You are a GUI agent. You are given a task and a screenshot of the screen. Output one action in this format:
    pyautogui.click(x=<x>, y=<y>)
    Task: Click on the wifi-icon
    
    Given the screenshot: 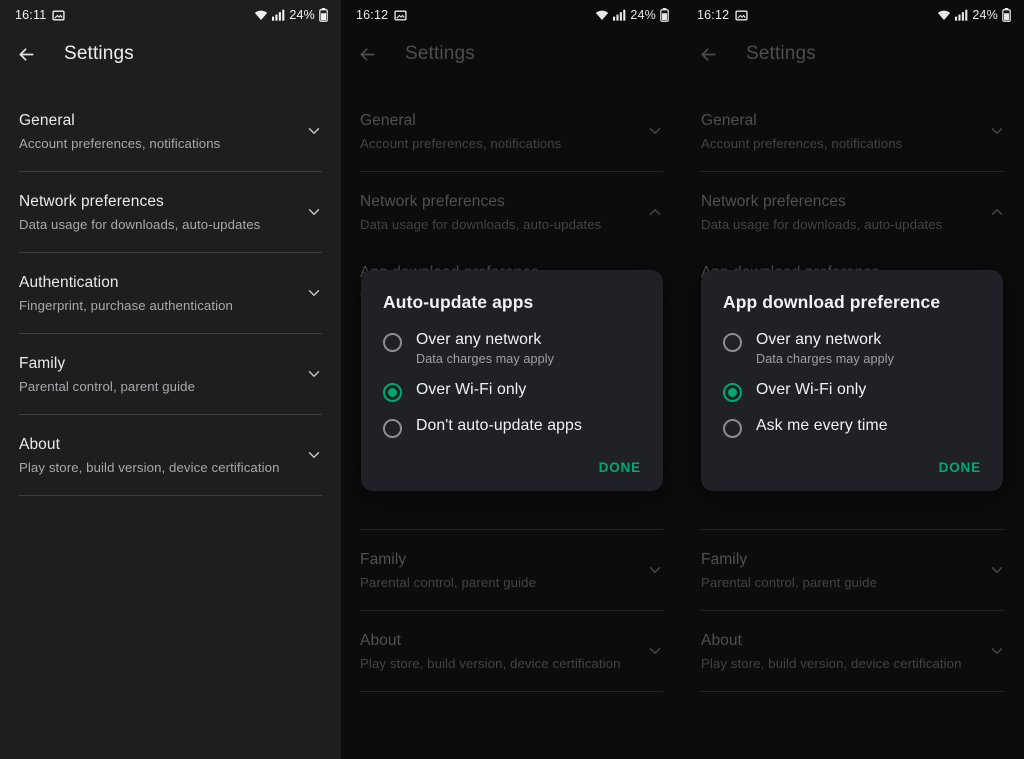 What is the action you would take?
    pyautogui.click(x=261, y=15)
    